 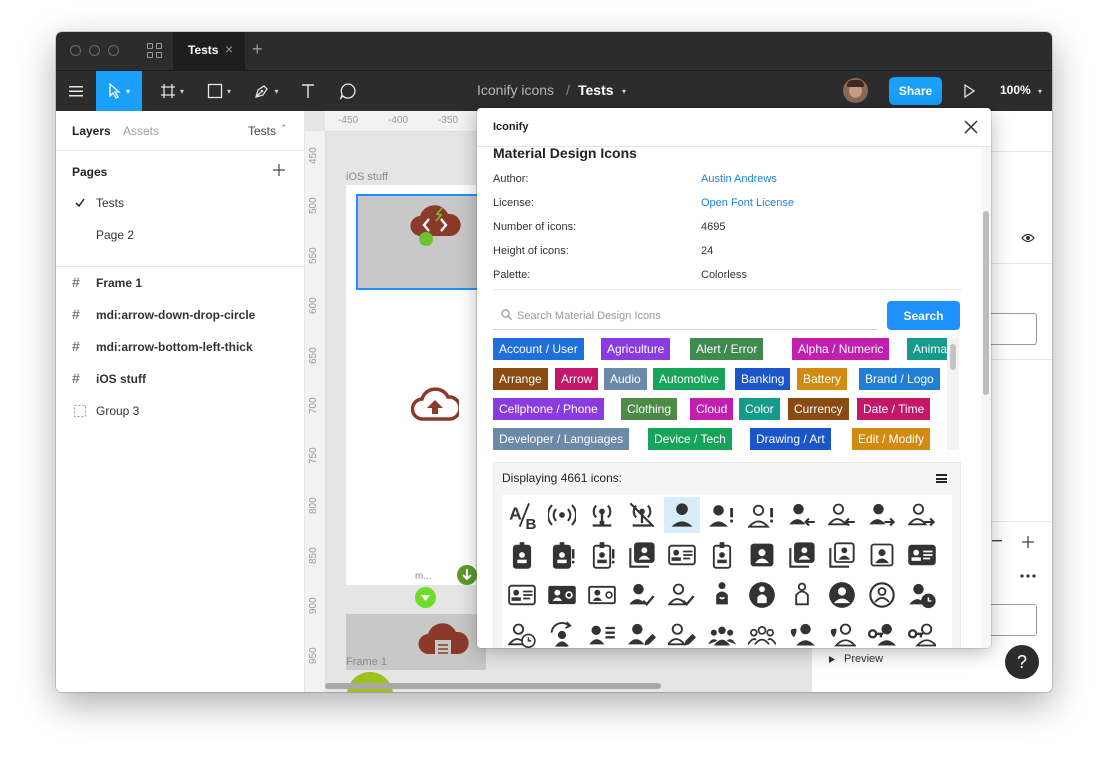 What do you see at coordinates (802, 595) in the screenshot?
I see `account-child-outline-icon` at bounding box center [802, 595].